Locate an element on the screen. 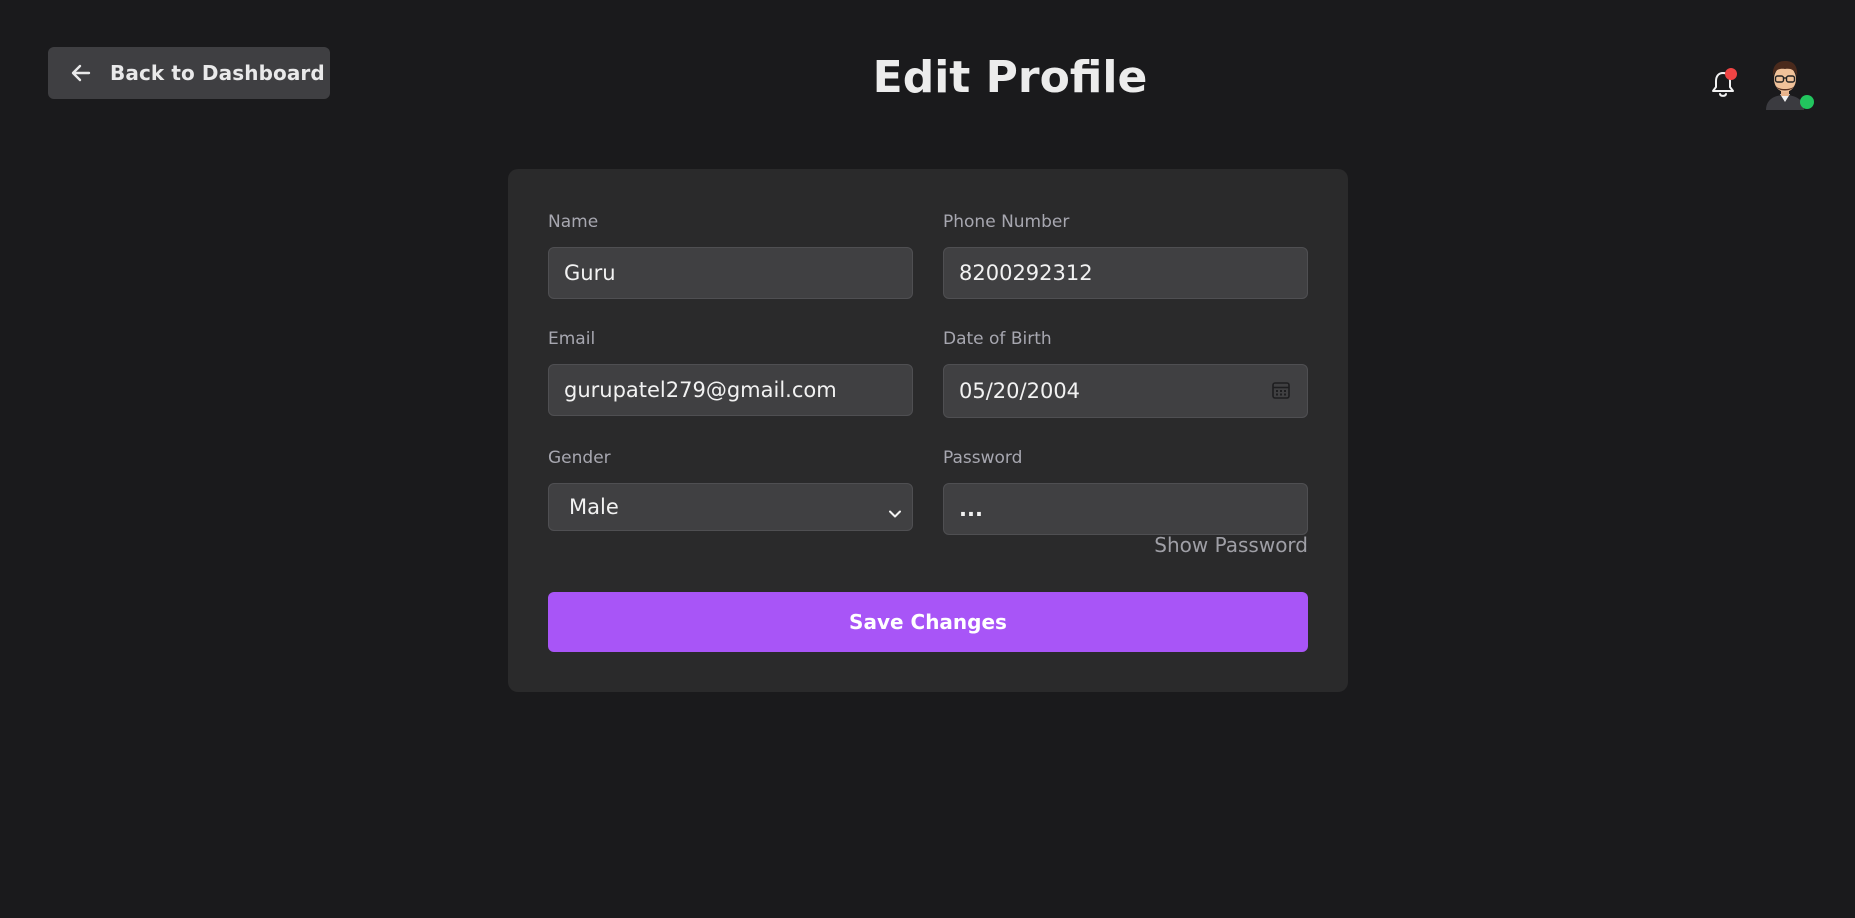 The height and width of the screenshot is (918, 1855). page-title: Edit Profile is located at coordinates (1010, 77).